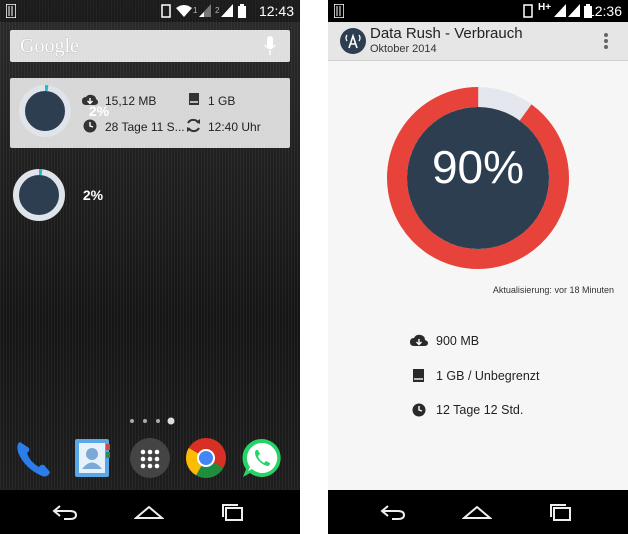 The image size is (628, 534). Describe the element at coordinates (545, 7) in the screenshot. I see `network-type: H+` at that location.